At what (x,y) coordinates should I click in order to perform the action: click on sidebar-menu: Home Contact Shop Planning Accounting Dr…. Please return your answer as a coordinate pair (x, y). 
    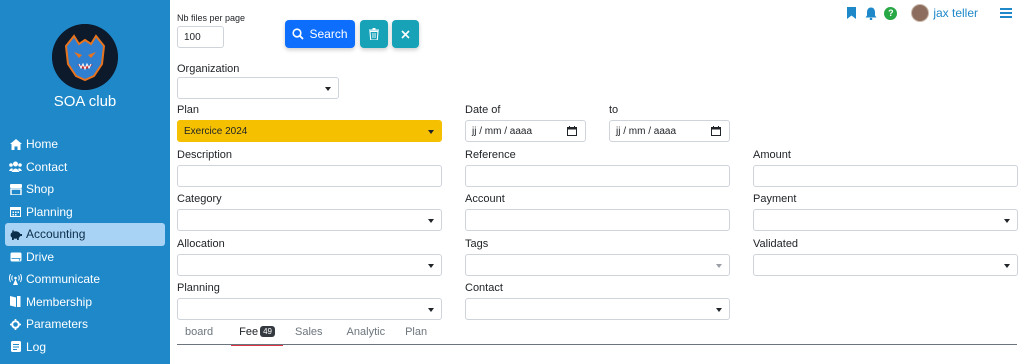
    Looking at the image, I should click on (85, 245).